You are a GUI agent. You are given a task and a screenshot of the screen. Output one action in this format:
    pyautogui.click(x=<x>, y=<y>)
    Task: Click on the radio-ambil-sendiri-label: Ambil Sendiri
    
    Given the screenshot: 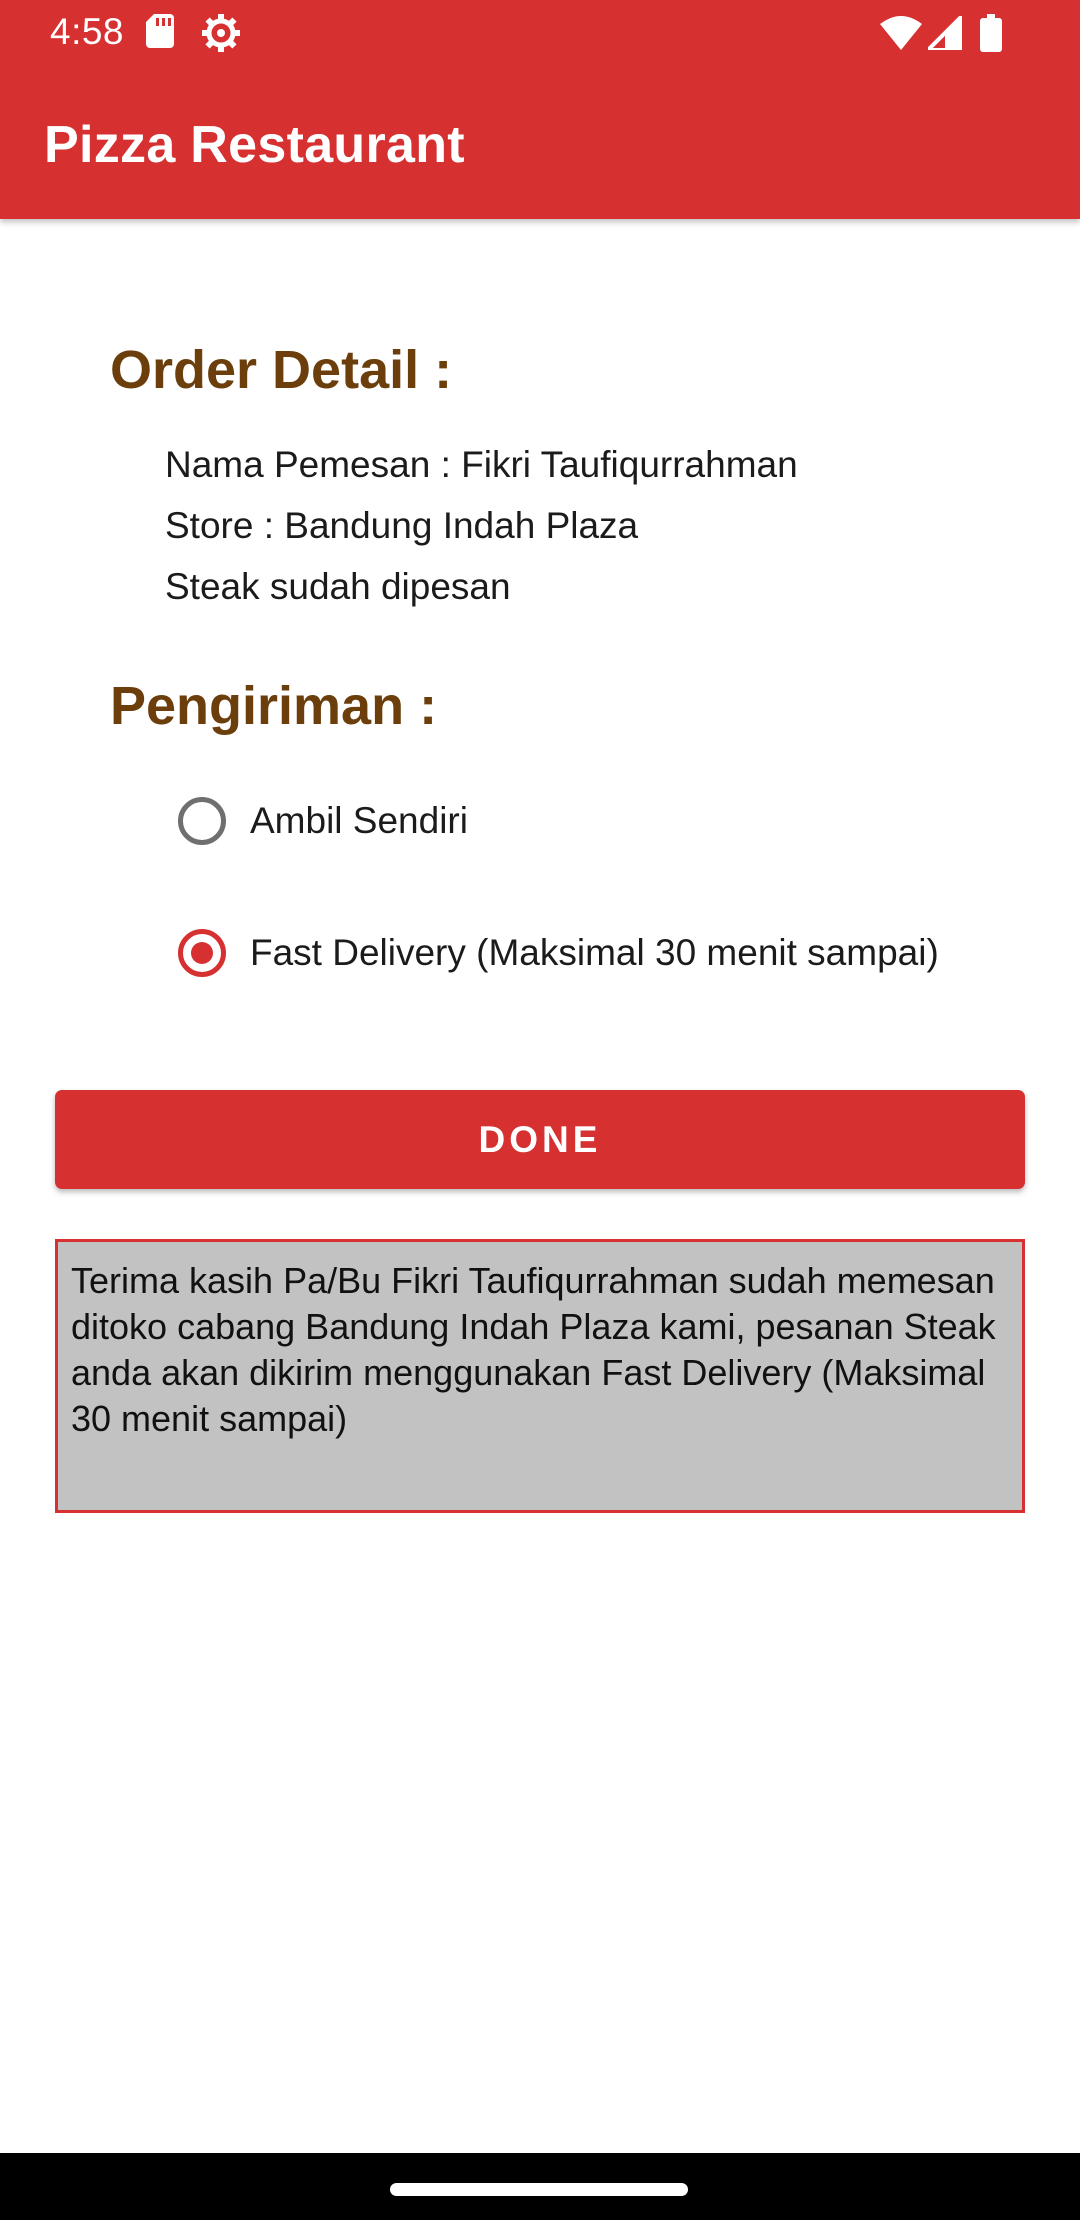 What is the action you would take?
    pyautogui.click(x=359, y=820)
    